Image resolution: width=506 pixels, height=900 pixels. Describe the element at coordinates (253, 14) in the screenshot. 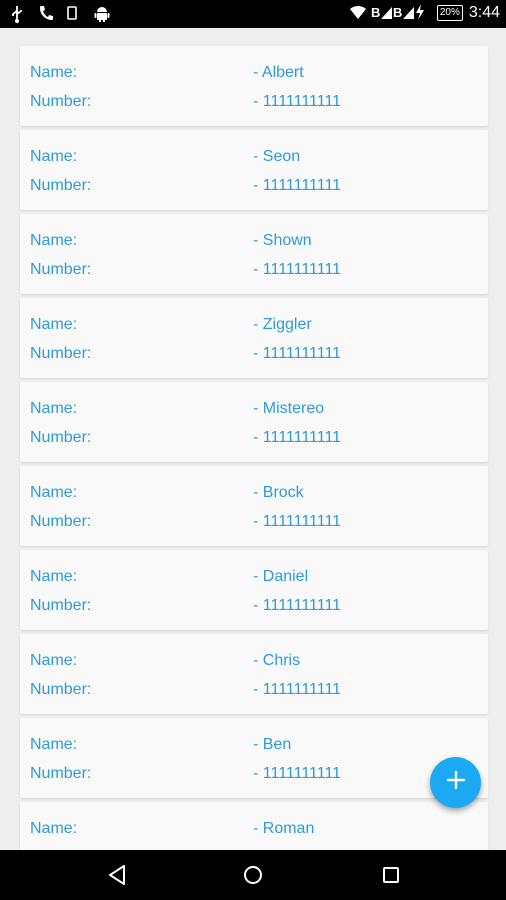

I see `status-bar: B B 20% 3:44` at that location.